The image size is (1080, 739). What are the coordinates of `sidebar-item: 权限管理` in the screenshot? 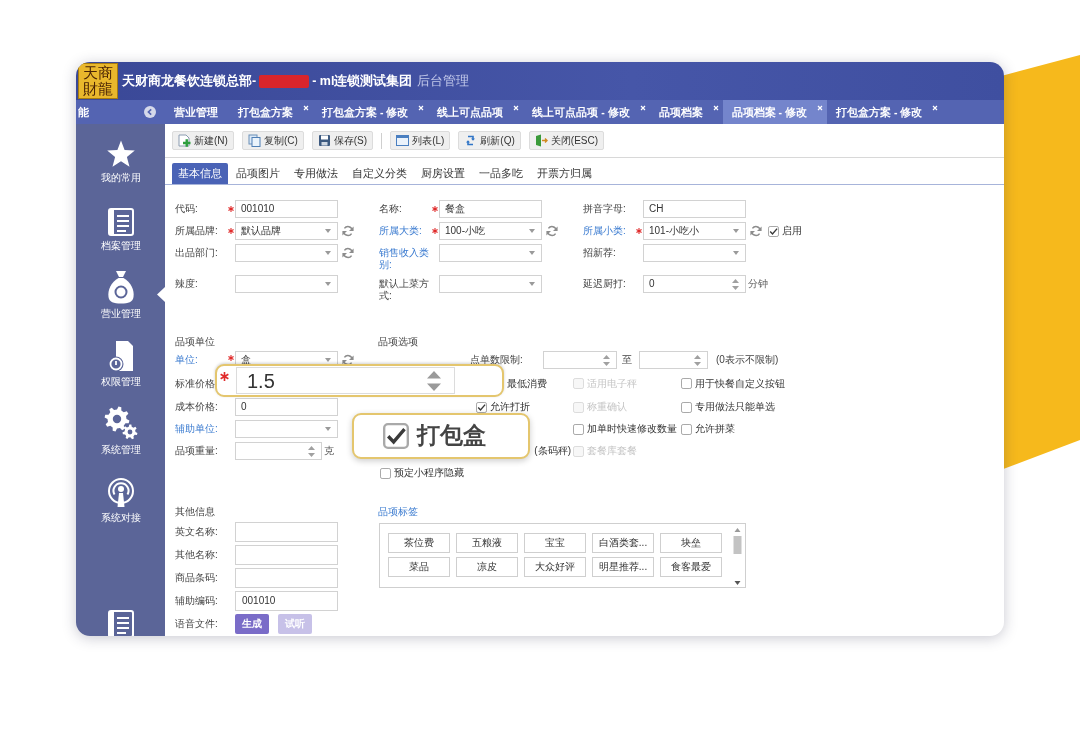 It's located at (120, 370).